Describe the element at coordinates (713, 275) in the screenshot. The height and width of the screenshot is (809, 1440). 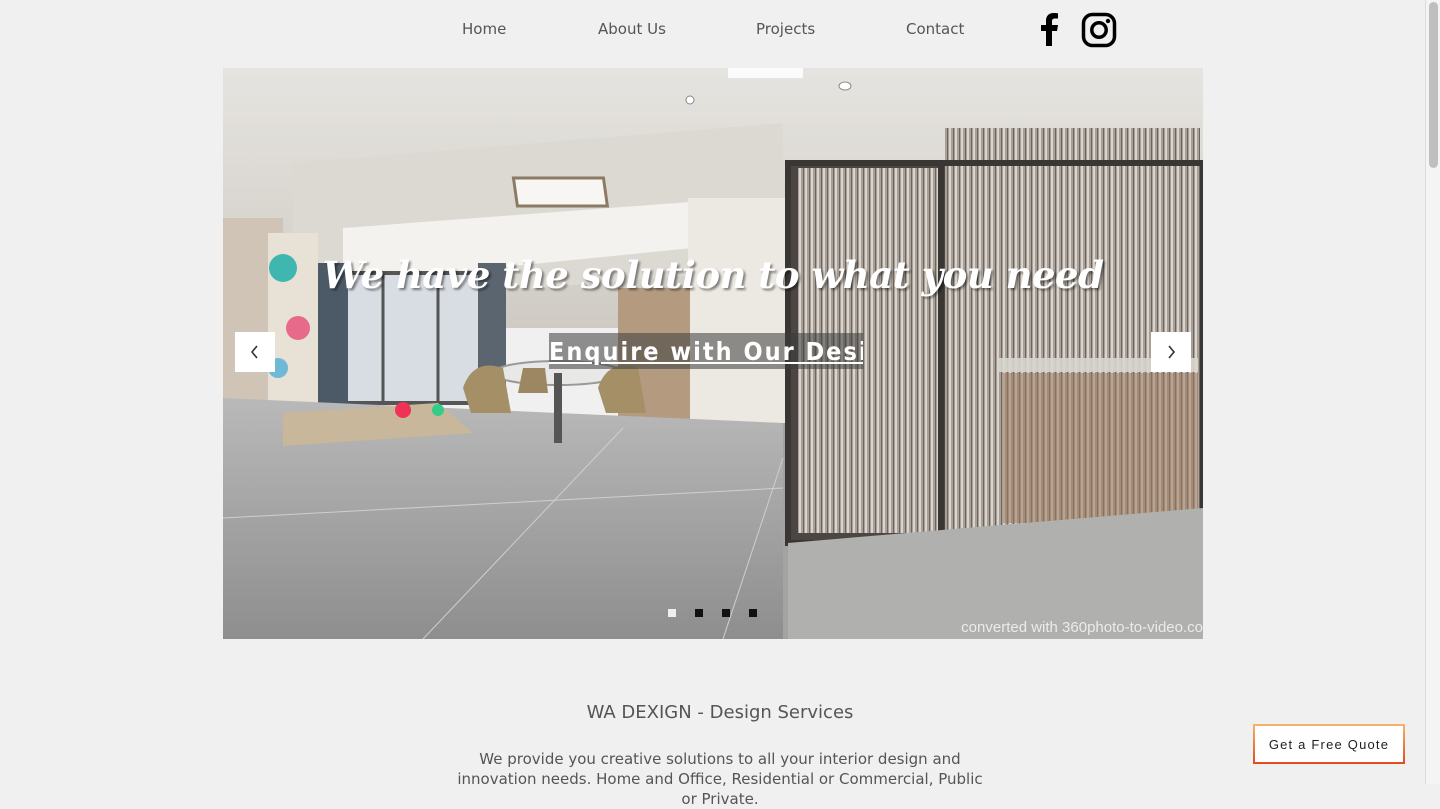
I see `hero-headline: We have the solution to what you need` at that location.